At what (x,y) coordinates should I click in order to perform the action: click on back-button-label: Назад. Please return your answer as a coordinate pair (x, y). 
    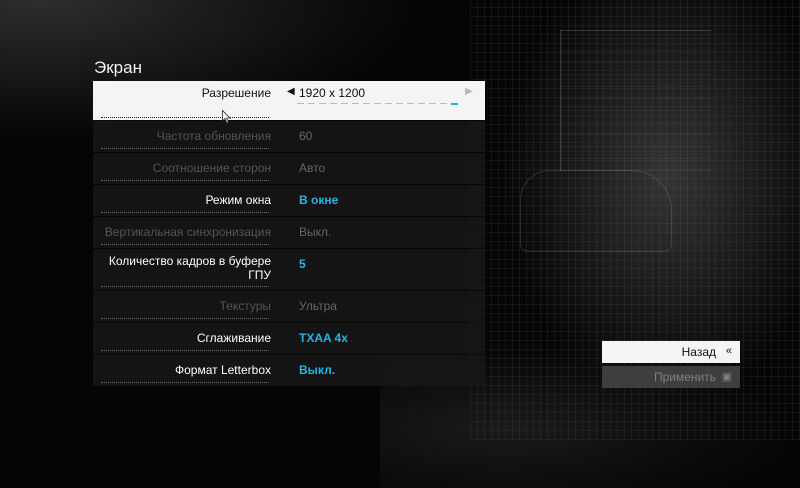
    Looking at the image, I should click on (698, 352).